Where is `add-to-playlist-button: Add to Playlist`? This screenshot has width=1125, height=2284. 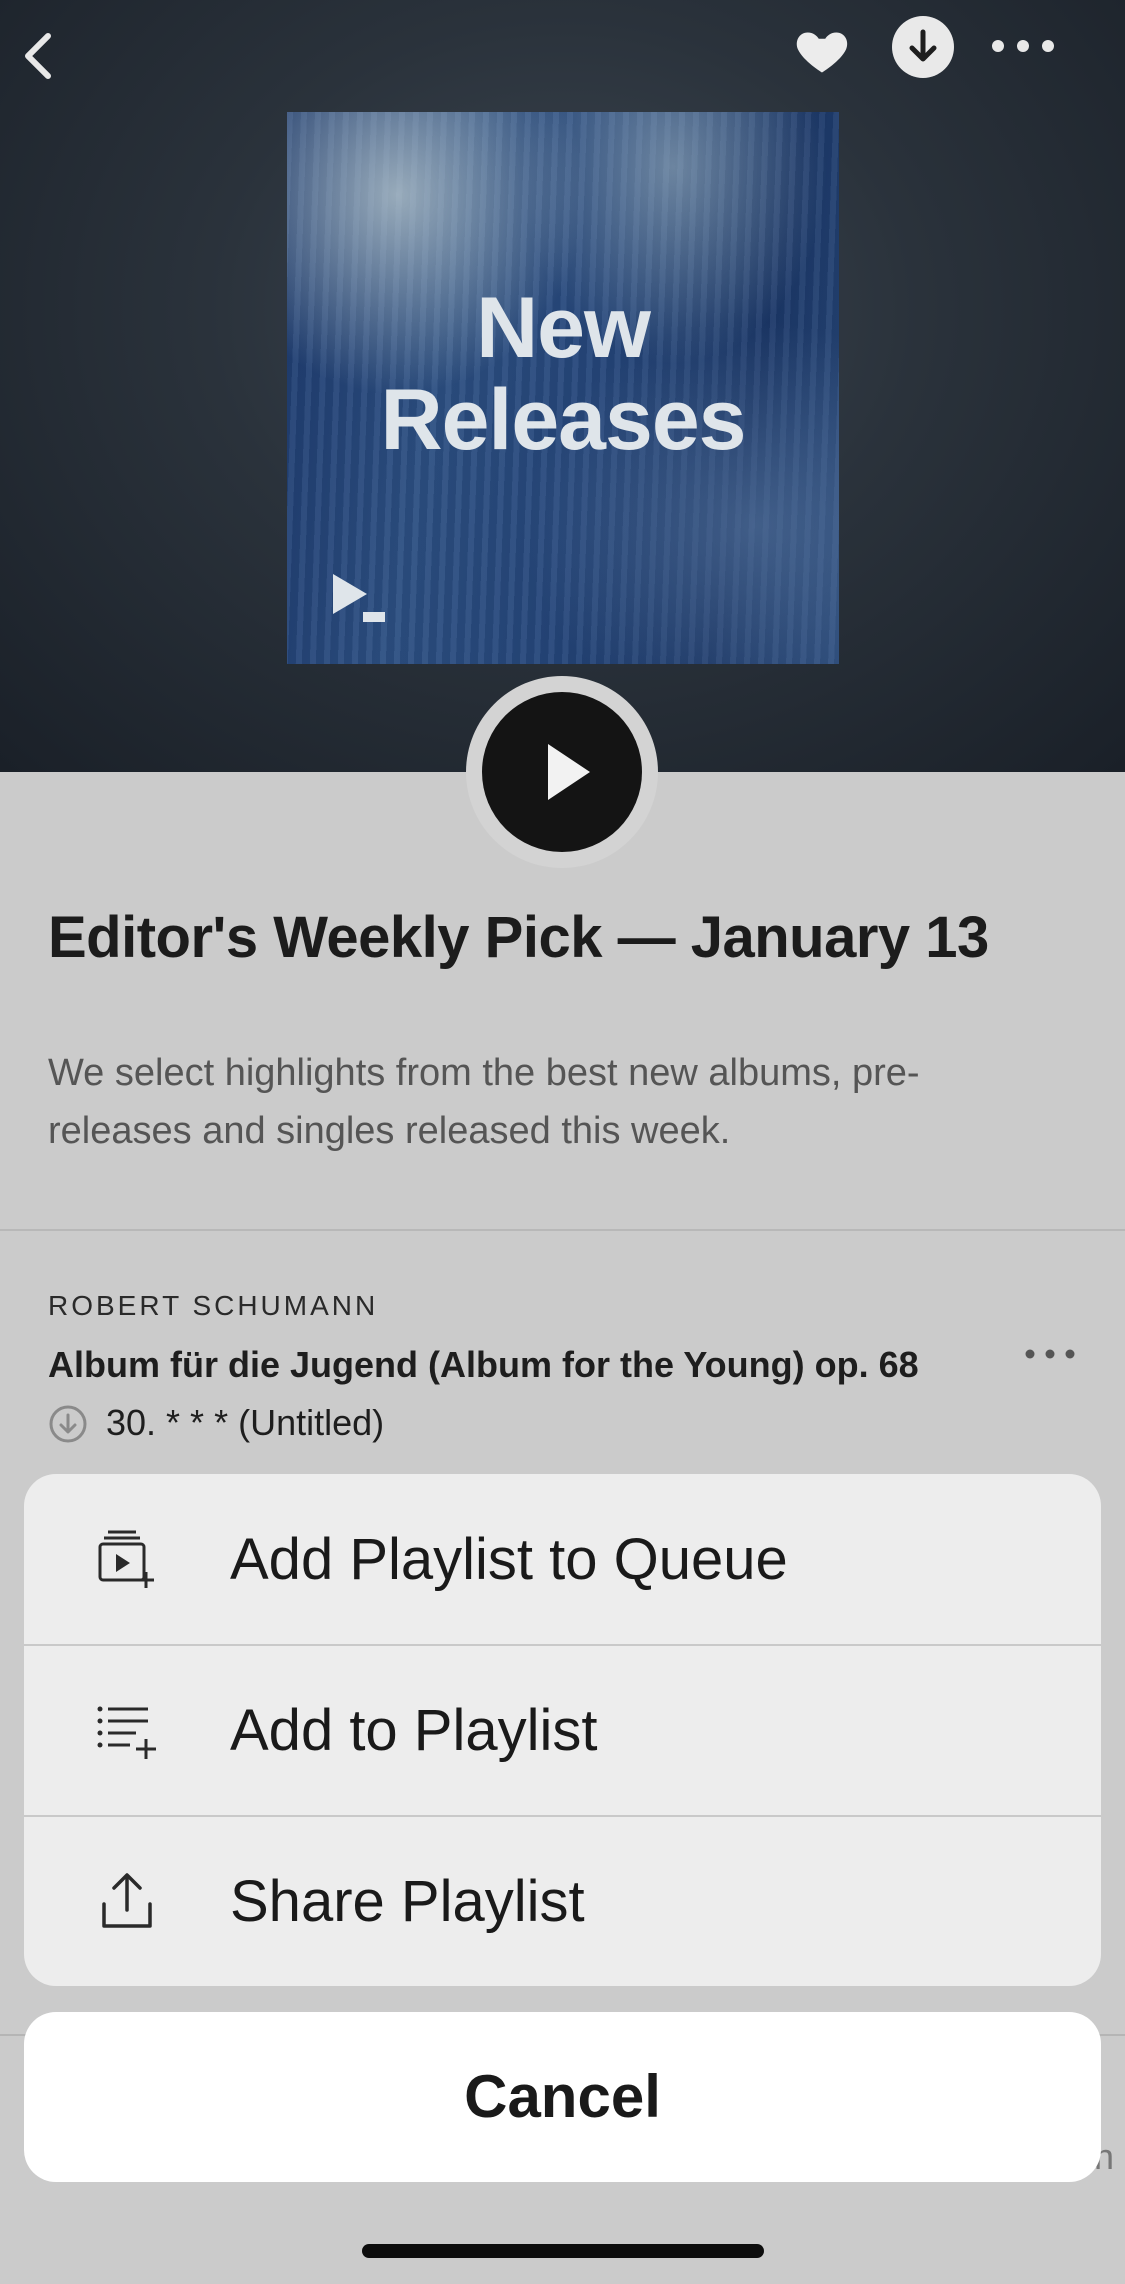 add-to-playlist-button: Add to Playlist is located at coordinates (562, 1730).